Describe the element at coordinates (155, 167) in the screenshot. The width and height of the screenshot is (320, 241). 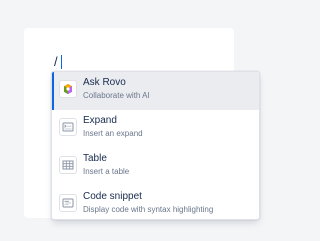
I see `menu-item-table: Table Insert a table` at that location.